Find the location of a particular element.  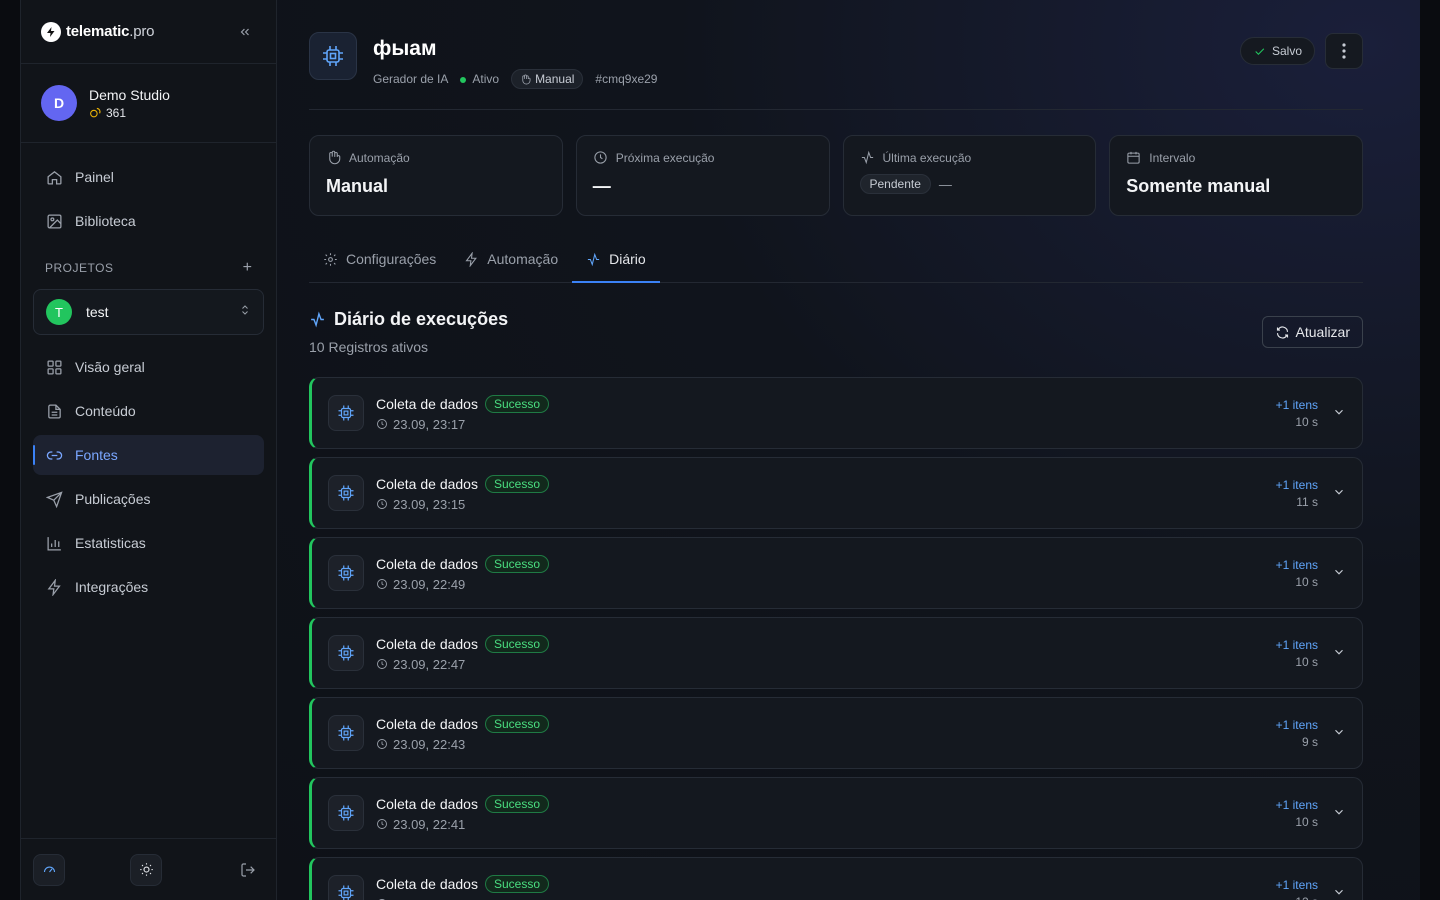

add-project-button: + is located at coordinates (247, 268).